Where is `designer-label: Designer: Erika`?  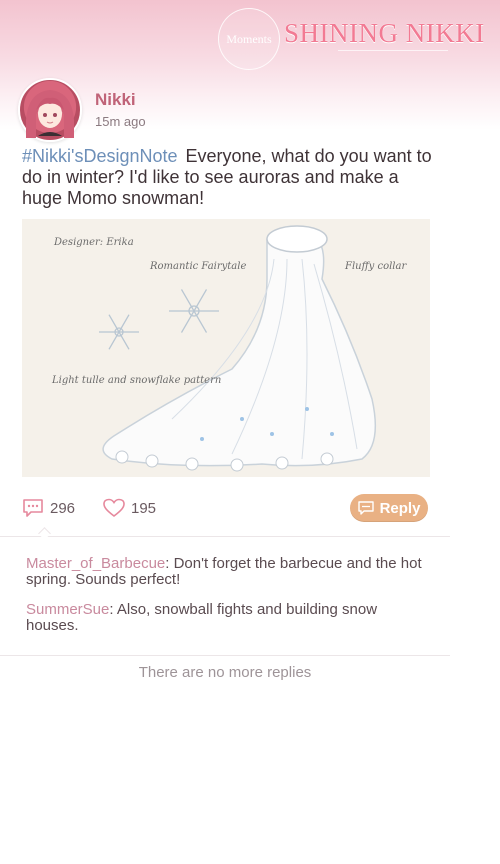 designer-label: Designer: Erika is located at coordinates (94, 242).